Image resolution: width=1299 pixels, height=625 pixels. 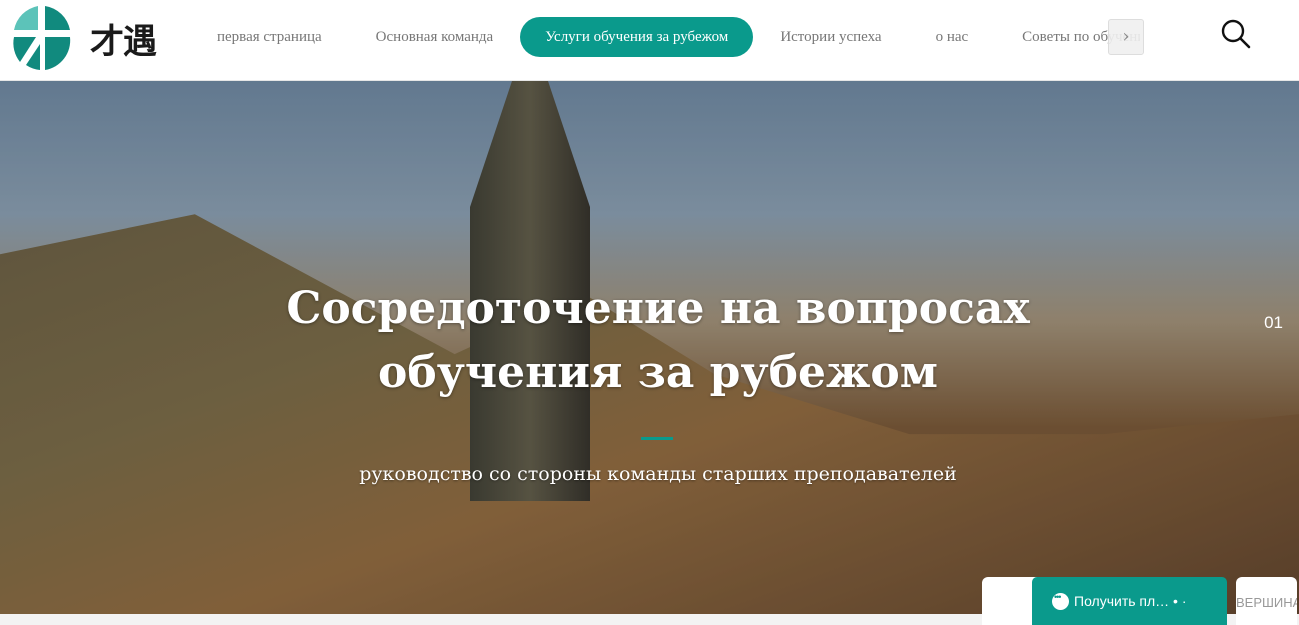 I want to click on nav-success-stories: Истории успеха, so click(x=830, y=37).